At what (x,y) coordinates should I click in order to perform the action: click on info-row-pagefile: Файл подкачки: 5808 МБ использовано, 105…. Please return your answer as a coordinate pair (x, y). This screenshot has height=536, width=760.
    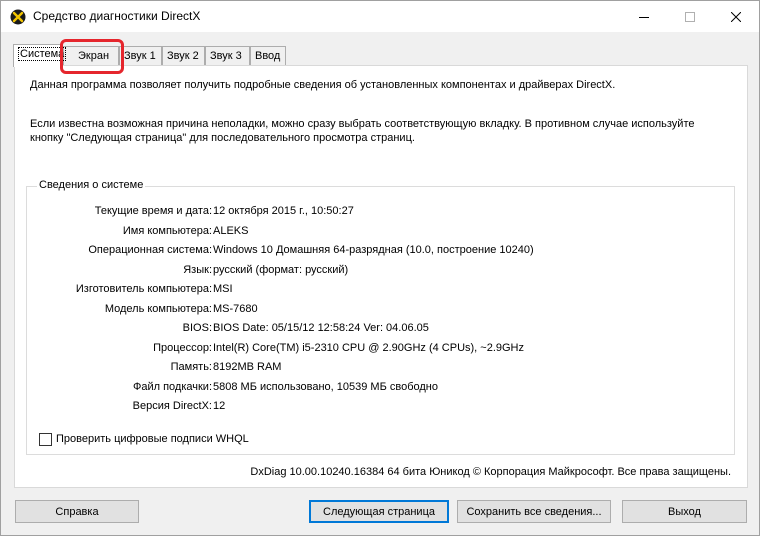
    Looking at the image, I should click on (377, 389).